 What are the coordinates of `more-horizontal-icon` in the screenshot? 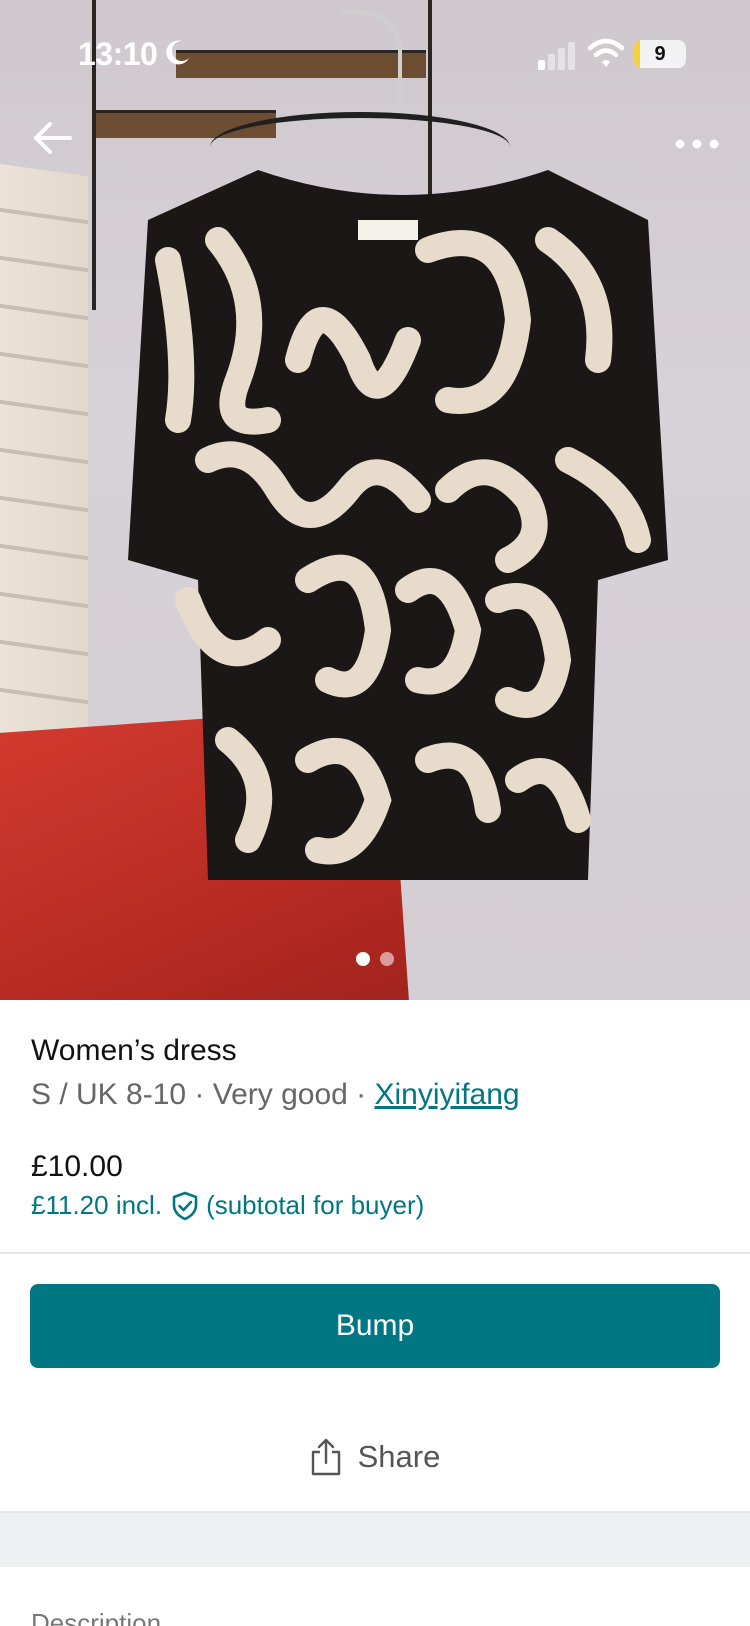 It's located at (697, 144).